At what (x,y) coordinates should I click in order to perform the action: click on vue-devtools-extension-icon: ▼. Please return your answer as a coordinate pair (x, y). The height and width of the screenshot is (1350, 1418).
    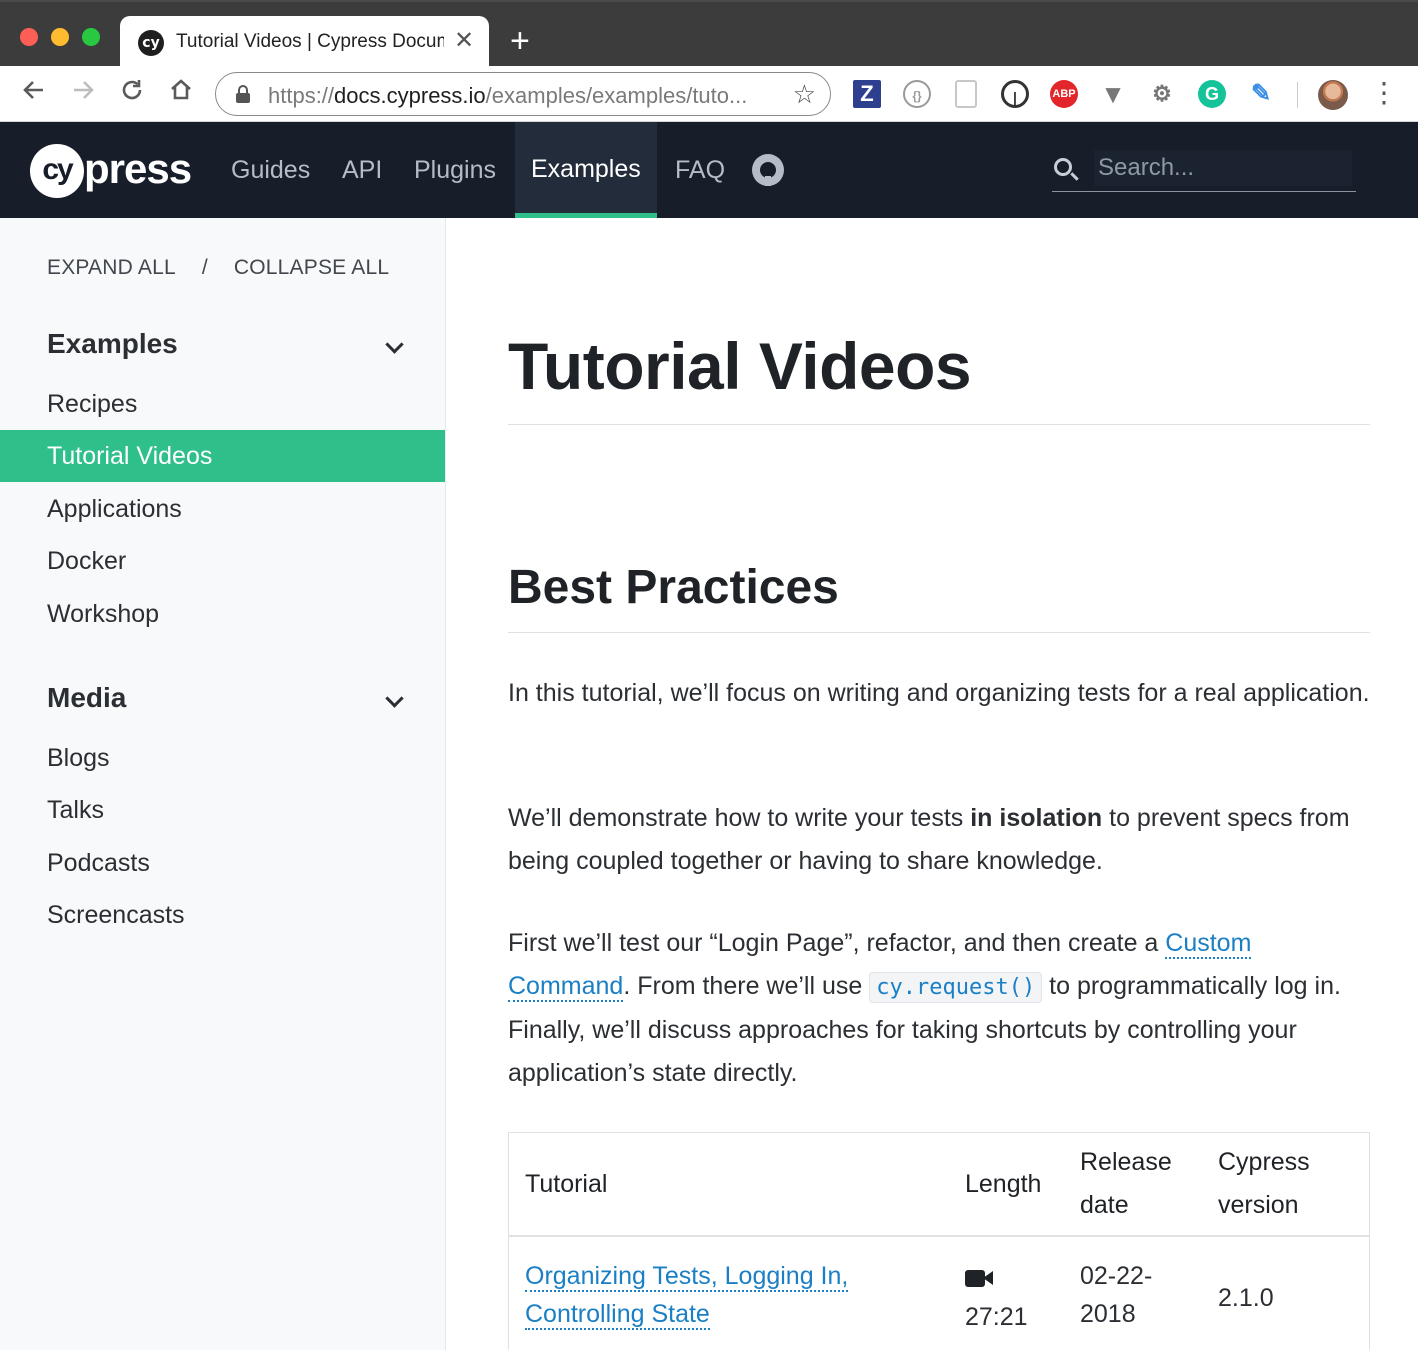
    Looking at the image, I should click on (1113, 94).